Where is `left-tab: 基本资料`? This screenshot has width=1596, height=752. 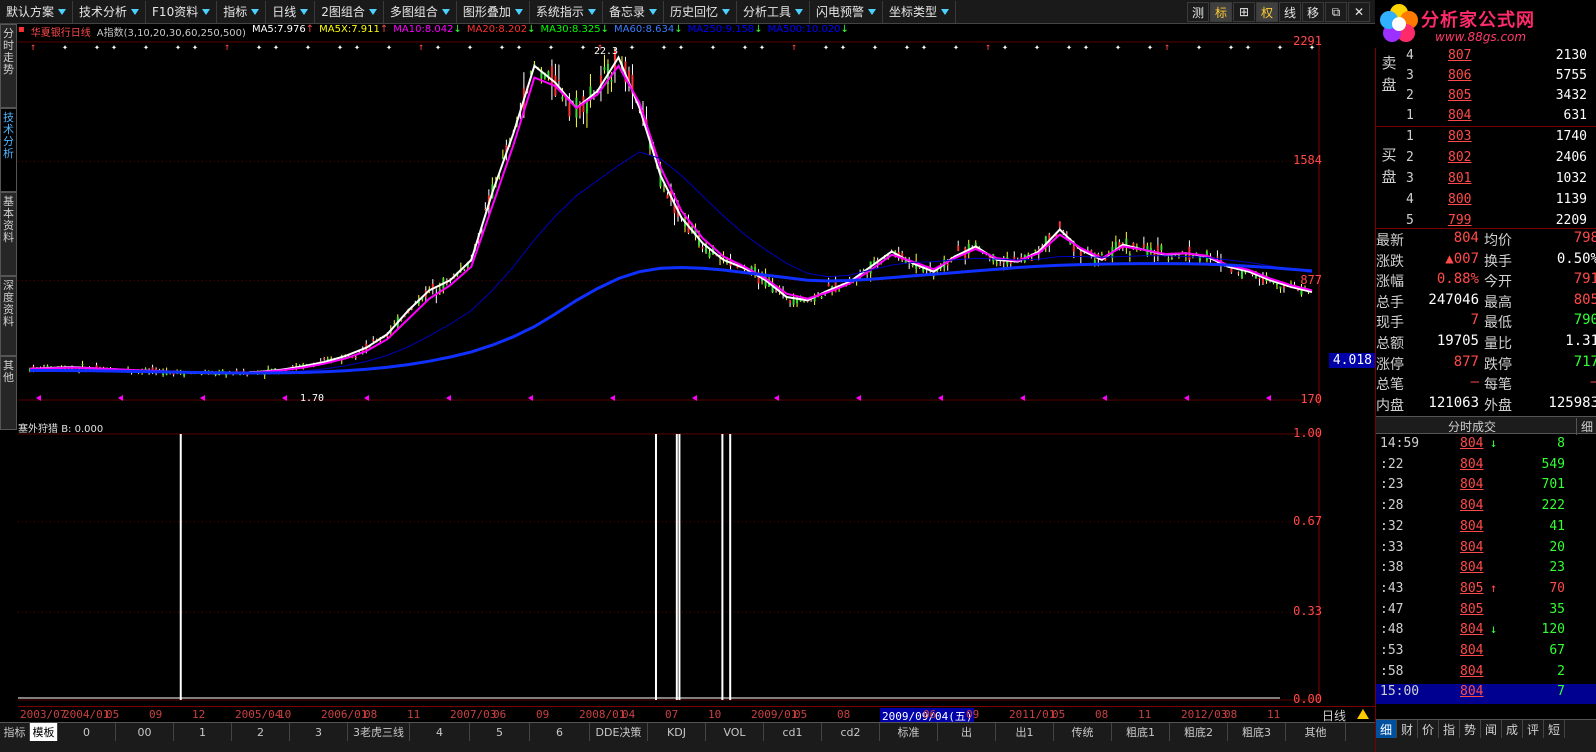
left-tab: 基本资料 is located at coordinates (8, 234).